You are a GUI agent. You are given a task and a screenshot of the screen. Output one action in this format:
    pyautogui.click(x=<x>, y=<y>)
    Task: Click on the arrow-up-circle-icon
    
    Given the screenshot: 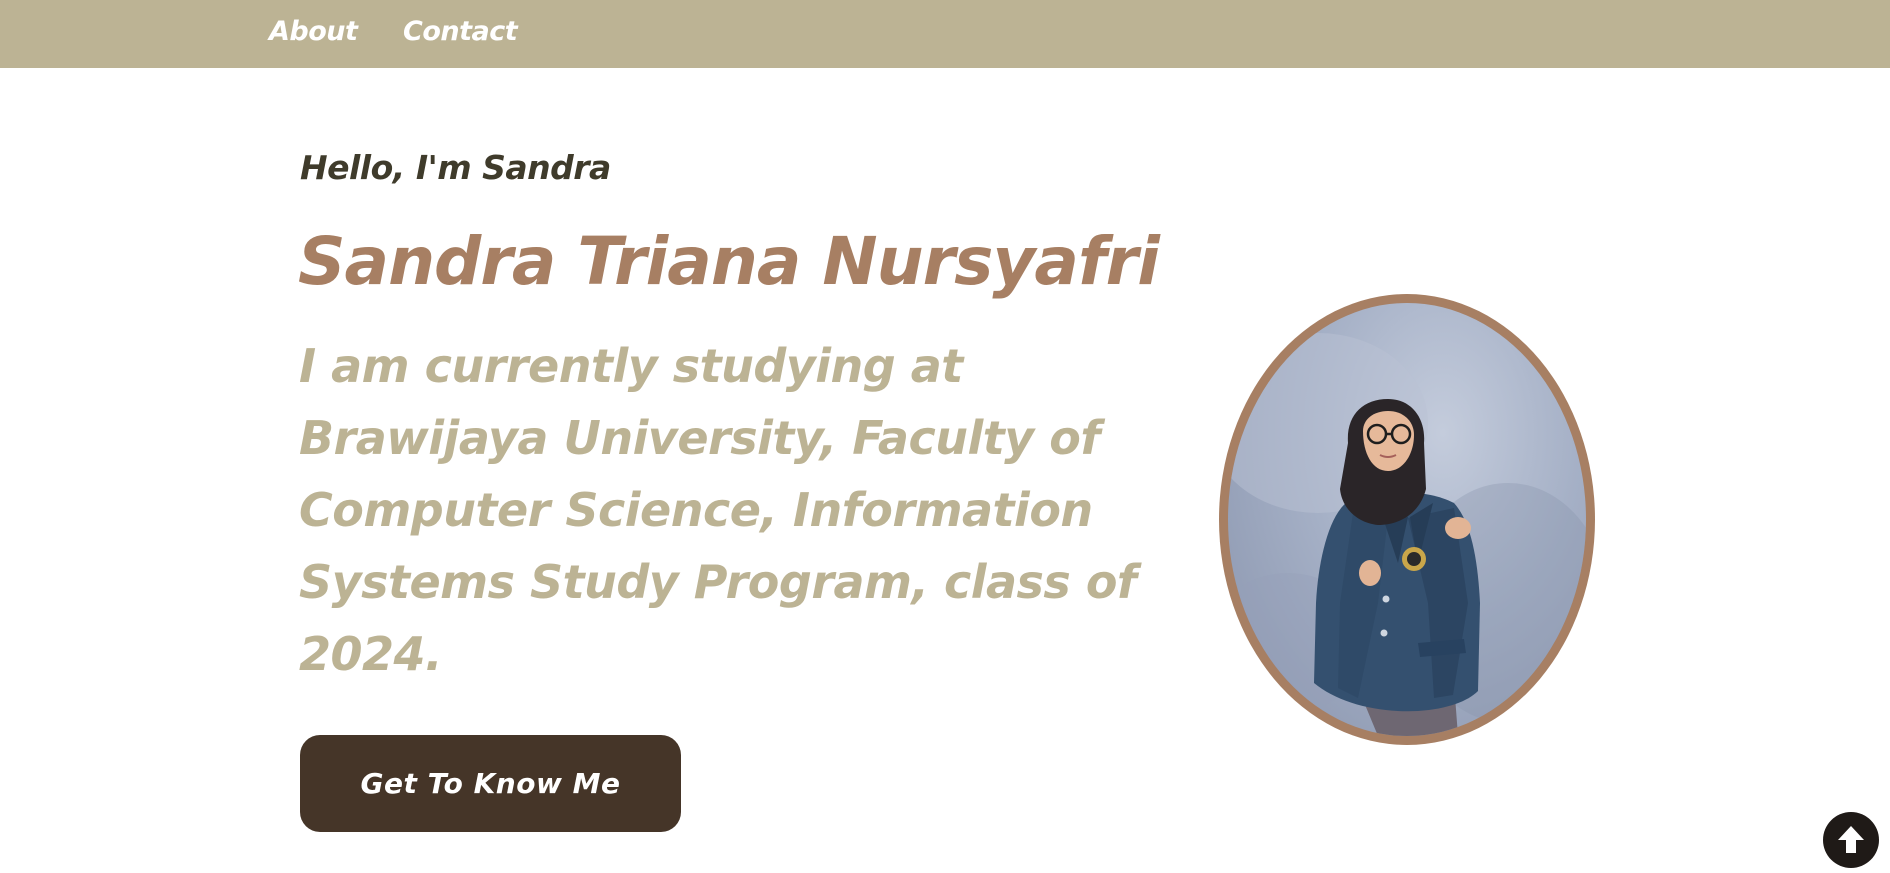 What is the action you would take?
    pyautogui.click(x=1851, y=839)
    